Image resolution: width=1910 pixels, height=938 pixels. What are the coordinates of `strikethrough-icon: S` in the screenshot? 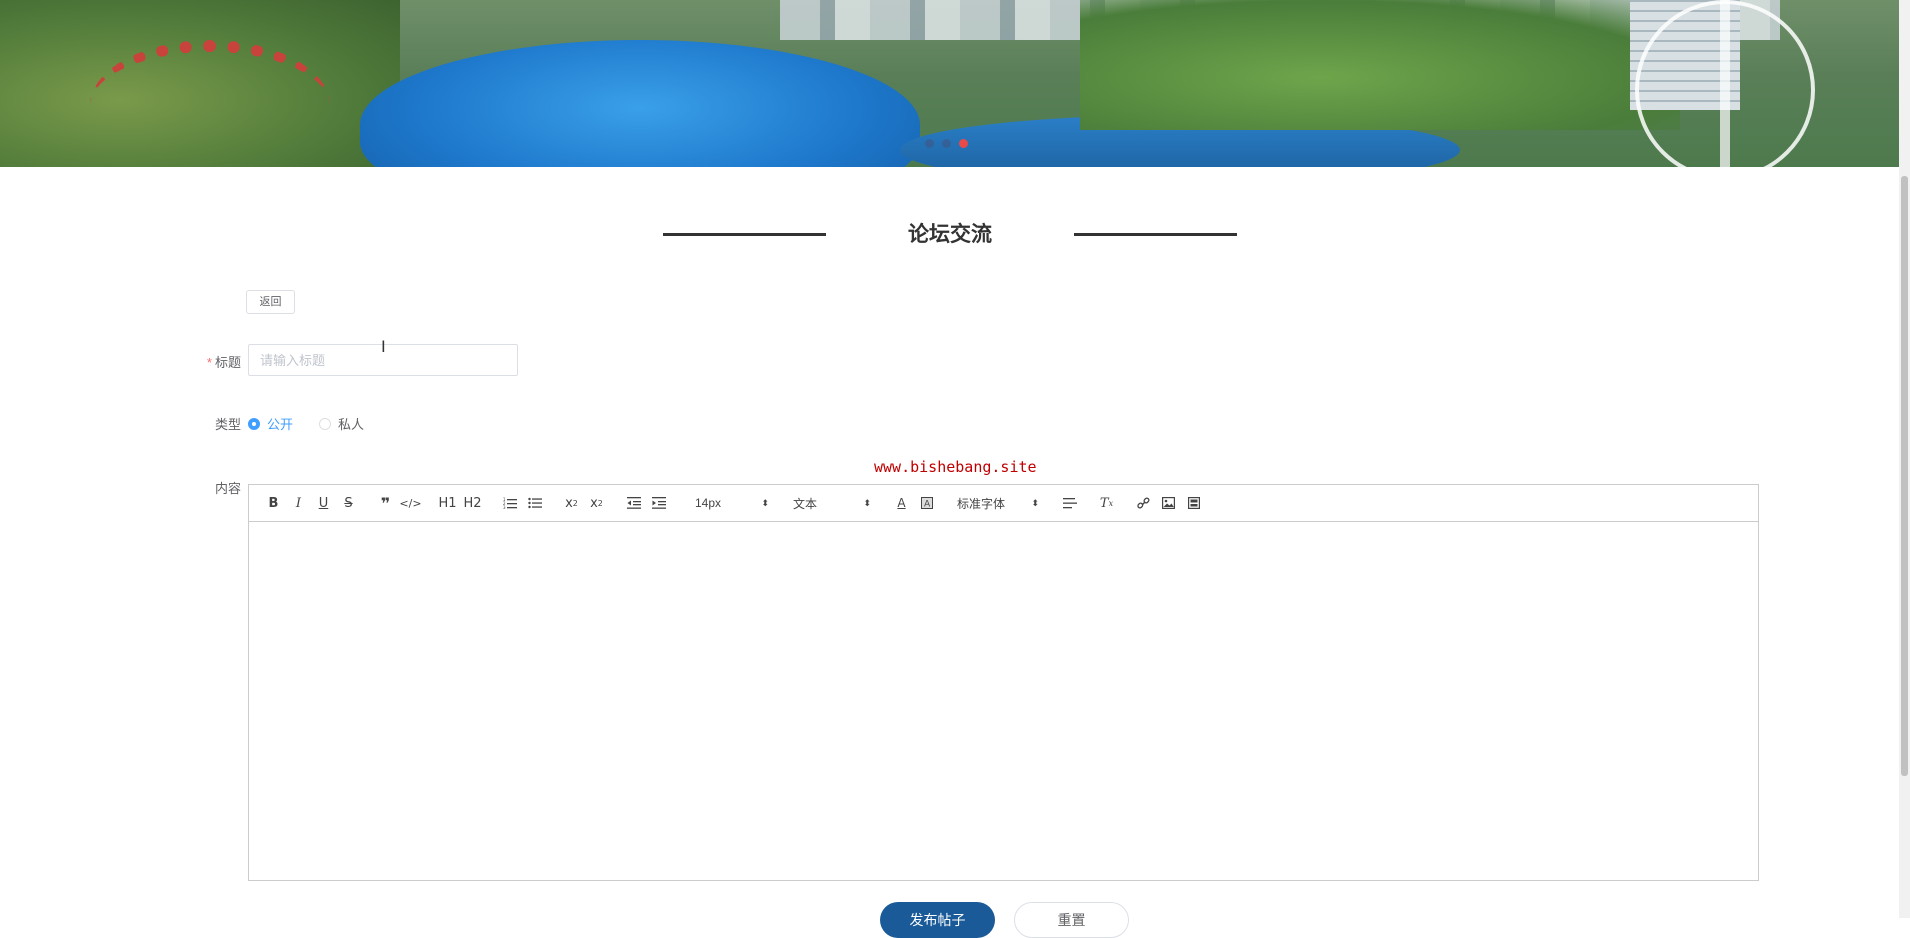 It's located at (348, 503).